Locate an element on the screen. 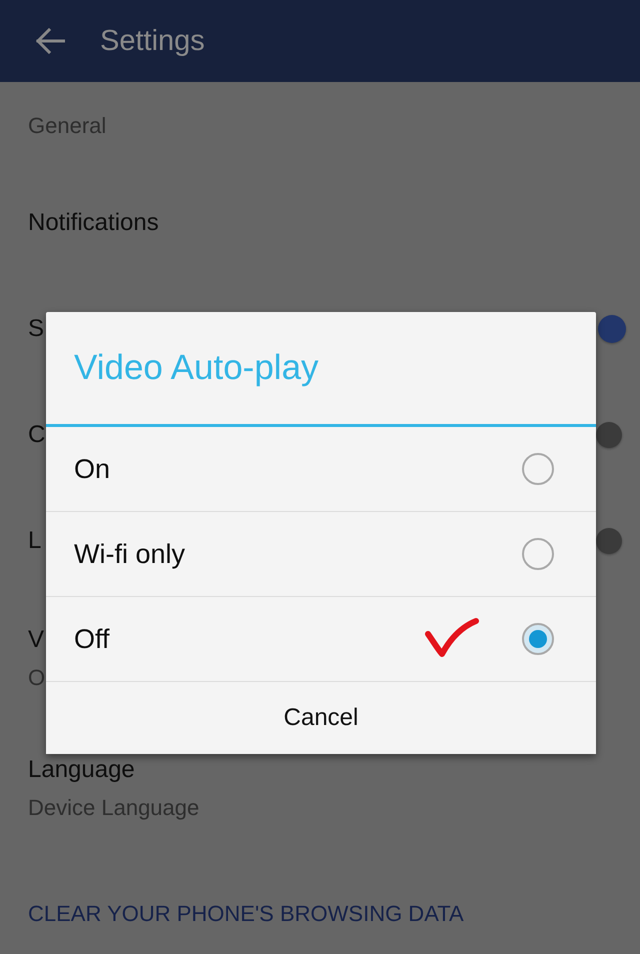  back-icon is located at coordinates (50, 41).